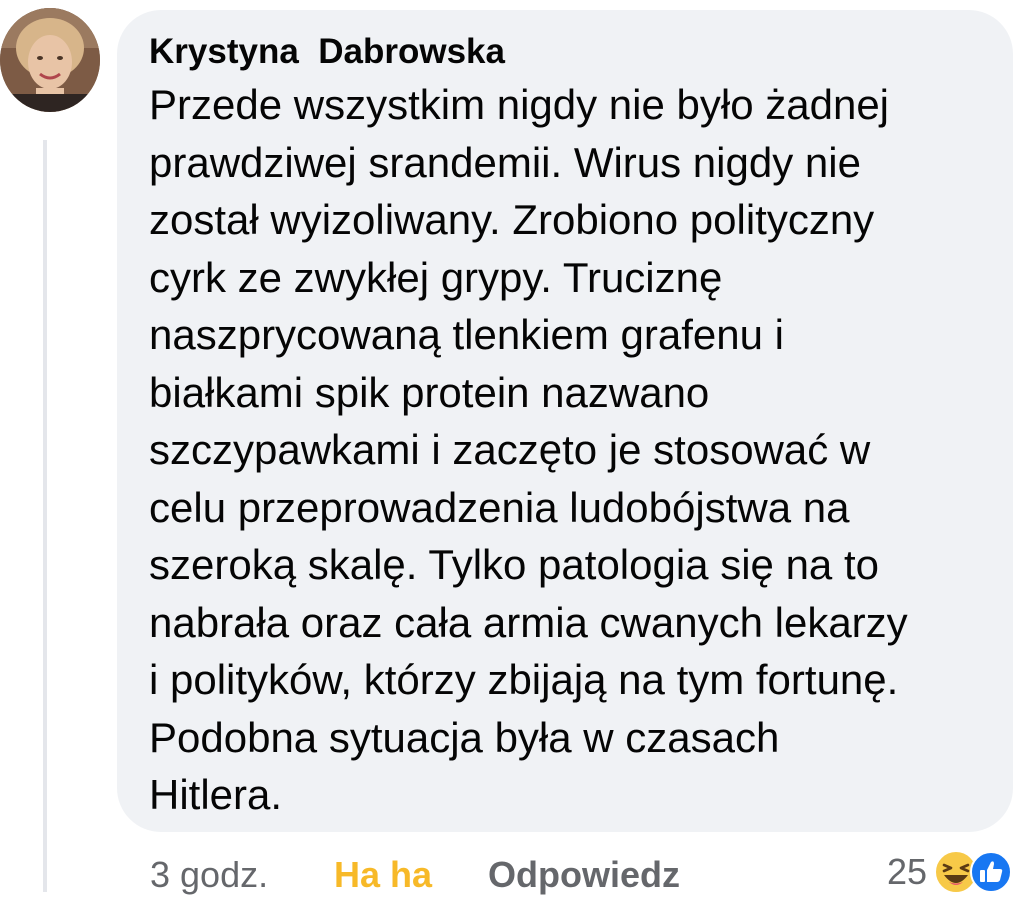 Image resolution: width=1021 pixels, height=900 pixels. I want to click on profile-photo, so click(50, 60).